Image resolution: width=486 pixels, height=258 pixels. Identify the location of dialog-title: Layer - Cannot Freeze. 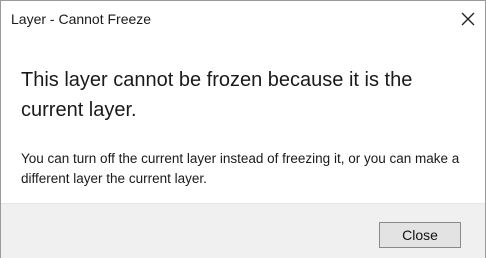
(81, 19).